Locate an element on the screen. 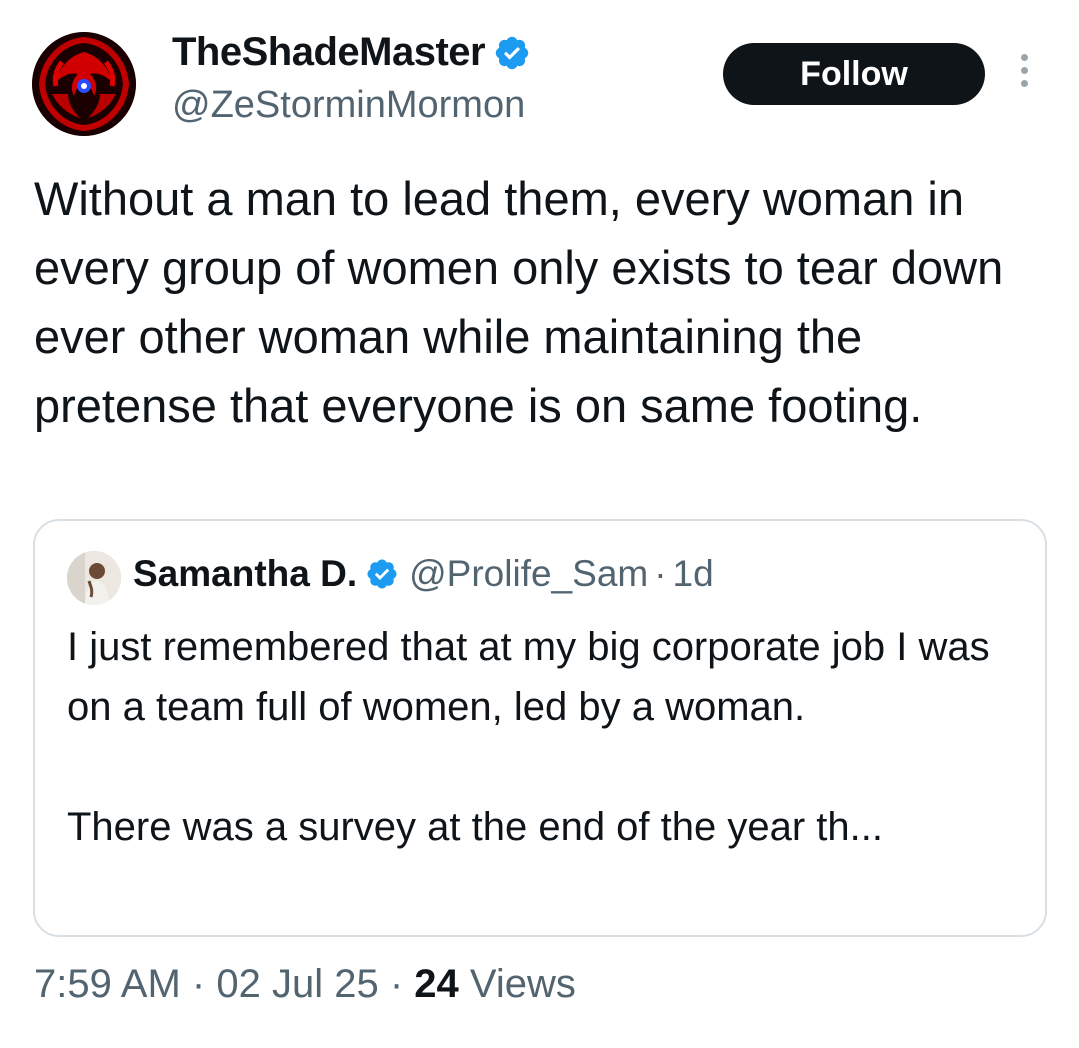 This screenshot has width=1079, height=1048. quoted-timestamp: 1d is located at coordinates (693, 574).